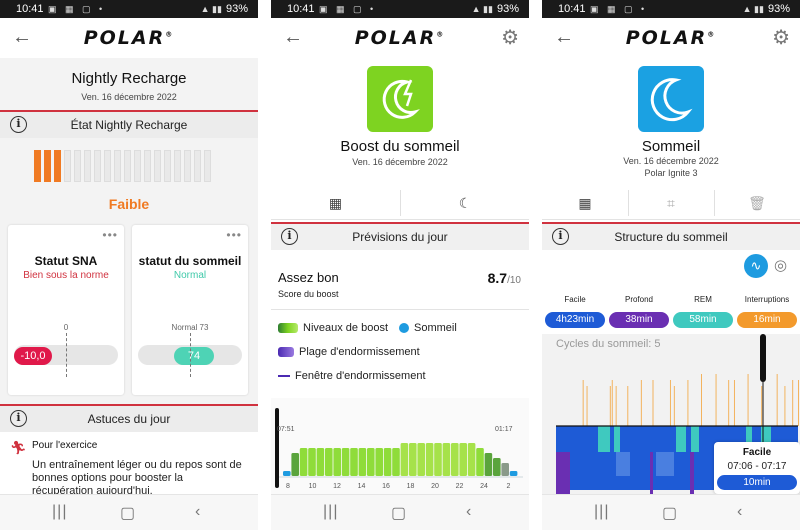 The image size is (800, 530). Describe the element at coordinates (264, 265) in the screenshot. I see `screen-gap` at that location.